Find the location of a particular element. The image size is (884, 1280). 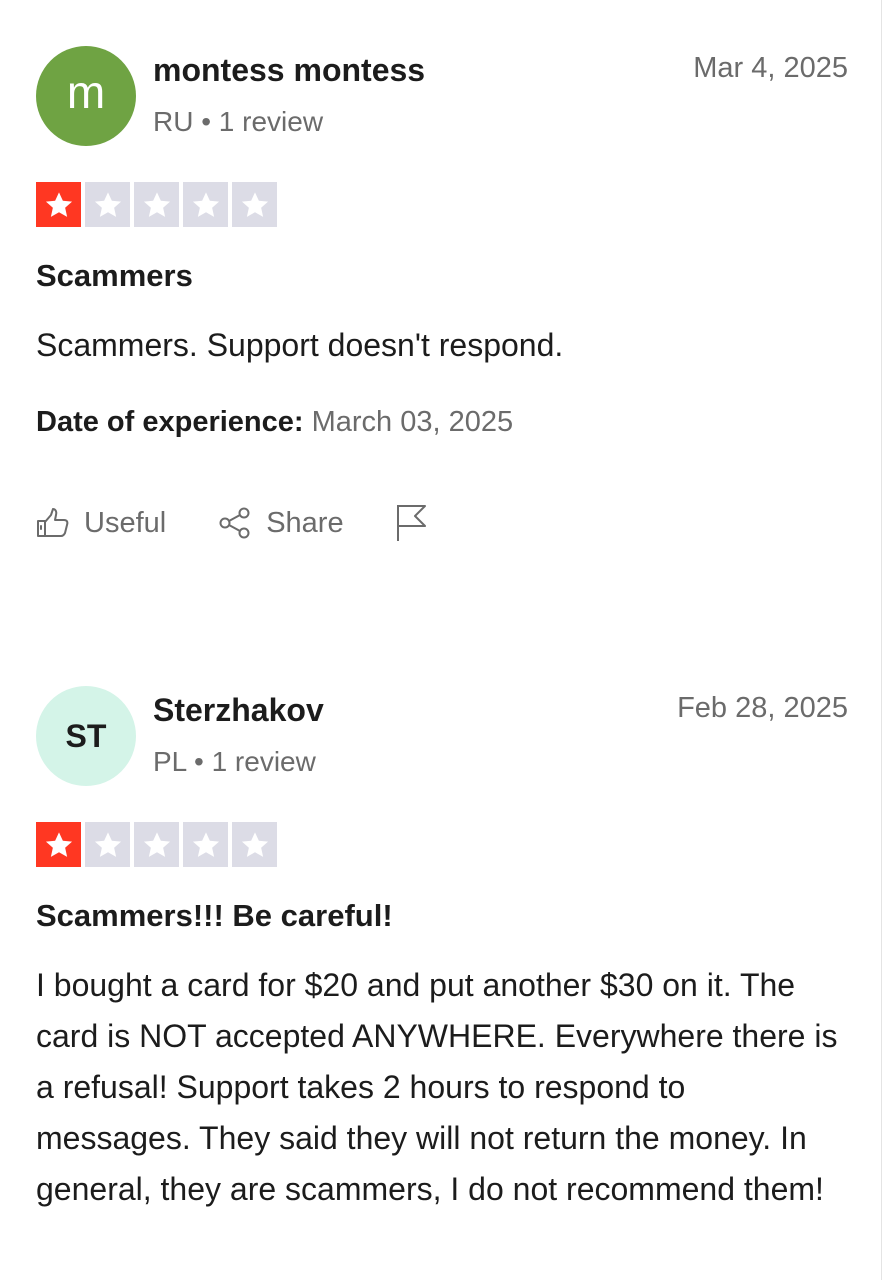

review-title: Scammers!!! Be careful! is located at coordinates (214, 916).